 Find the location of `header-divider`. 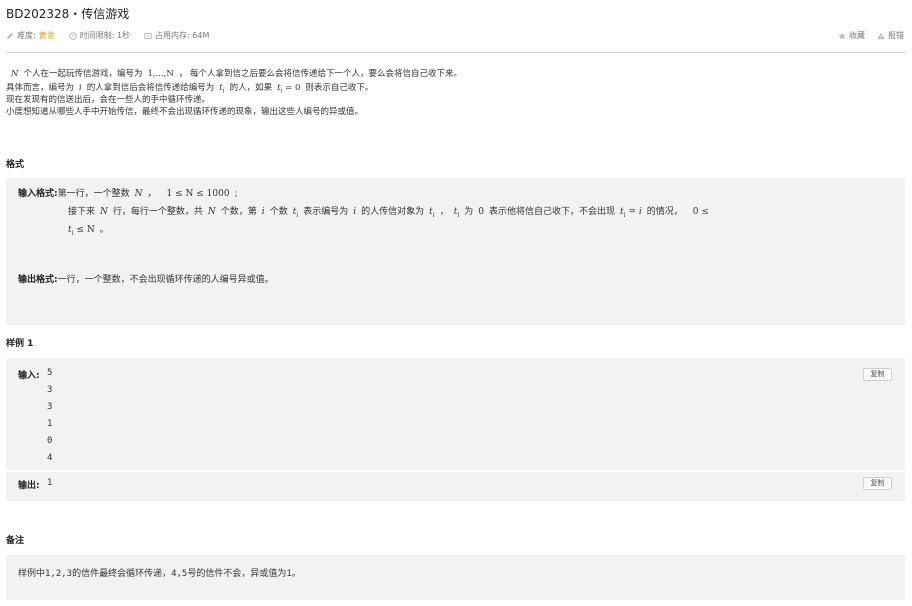

header-divider is located at coordinates (456, 52).